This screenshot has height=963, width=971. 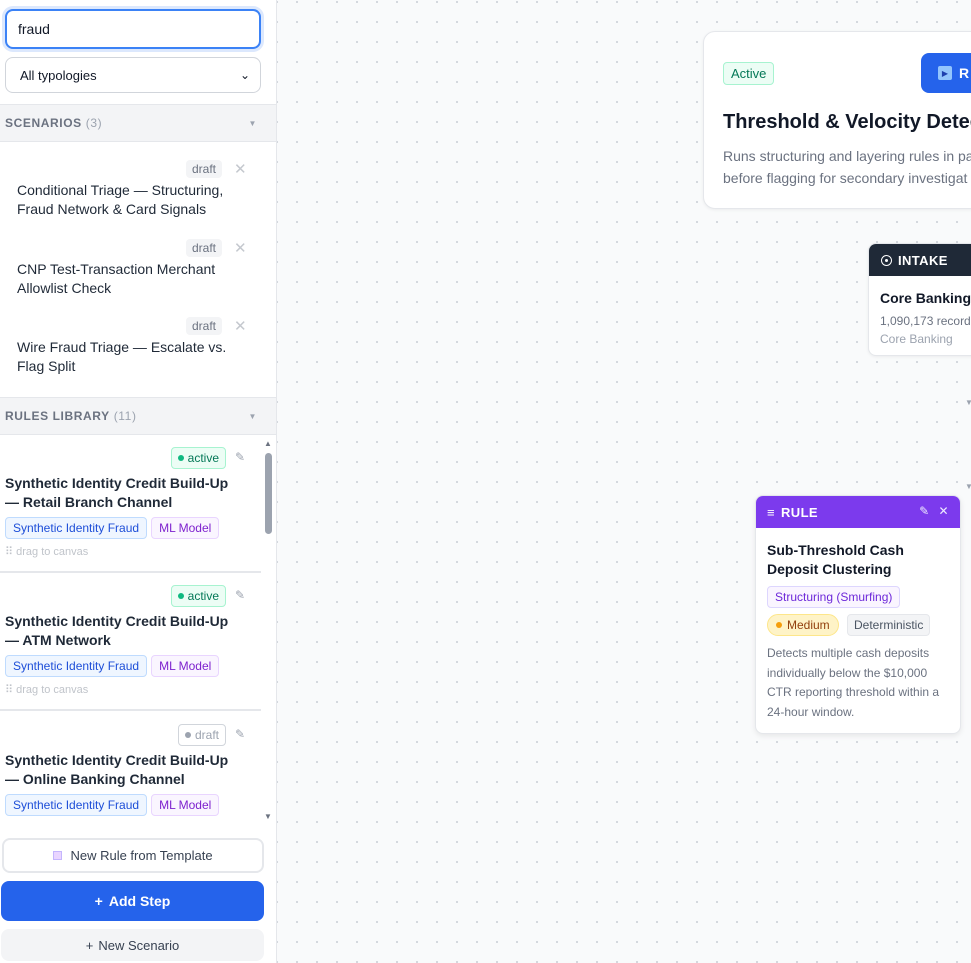 What do you see at coordinates (133, 855) in the screenshot?
I see `new-rule-from-template-button: New Rule from Template` at bounding box center [133, 855].